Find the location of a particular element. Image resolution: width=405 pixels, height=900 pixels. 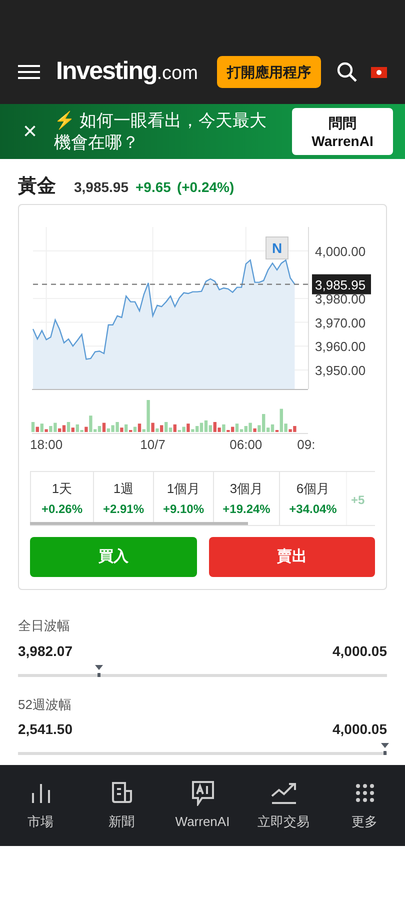

sell-button: 賣出 is located at coordinates (291, 557).